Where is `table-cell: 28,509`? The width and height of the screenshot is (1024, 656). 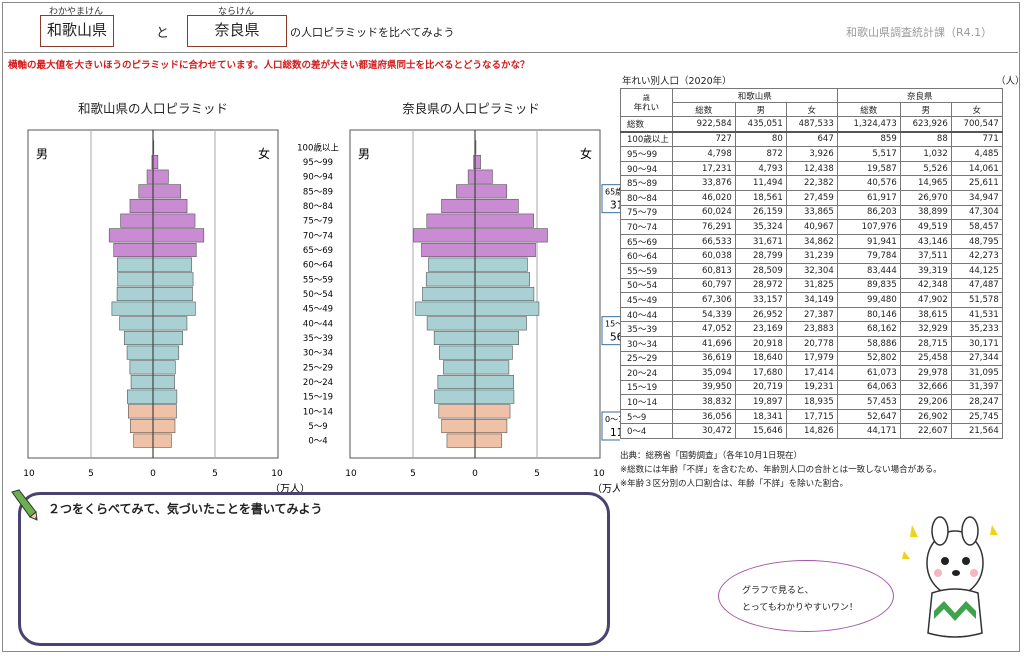 table-cell: 28,509 is located at coordinates (760, 270).